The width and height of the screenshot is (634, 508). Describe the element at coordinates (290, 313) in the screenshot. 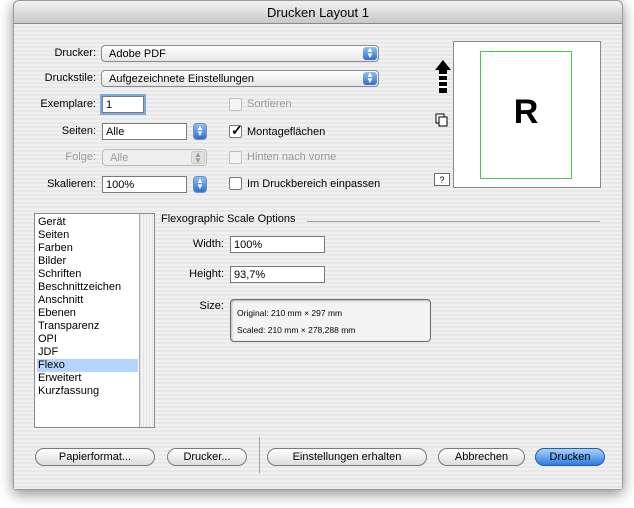

I see `original-size-text: Original: 210 mm × 297 mm` at that location.